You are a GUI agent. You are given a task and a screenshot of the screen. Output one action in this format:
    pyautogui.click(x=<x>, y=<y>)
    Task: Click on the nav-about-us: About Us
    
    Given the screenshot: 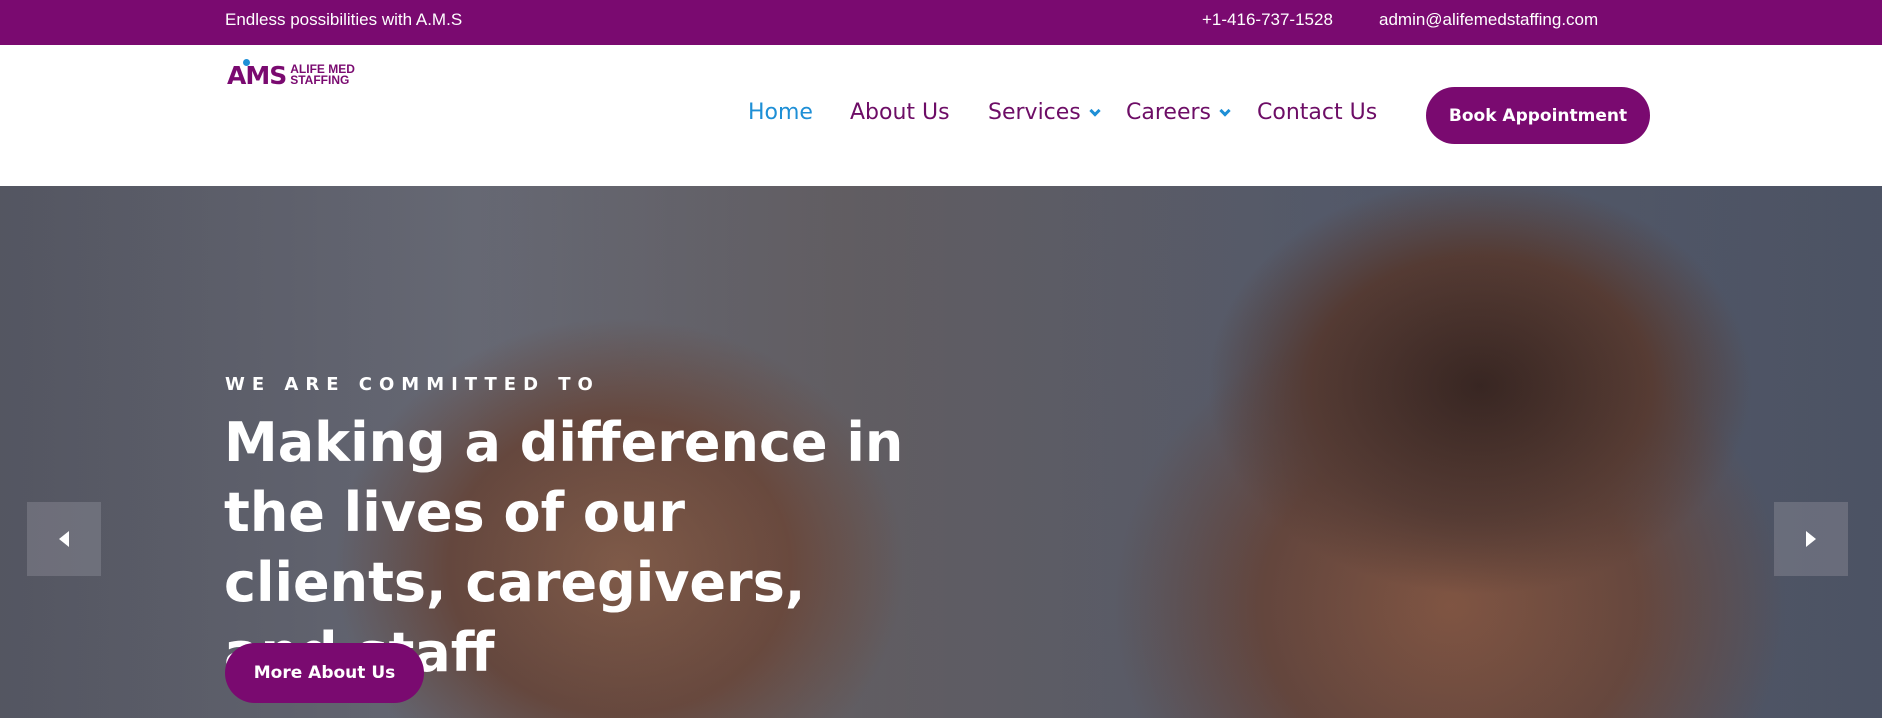 What is the action you would take?
    pyautogui.click(x=900, y=112)
    